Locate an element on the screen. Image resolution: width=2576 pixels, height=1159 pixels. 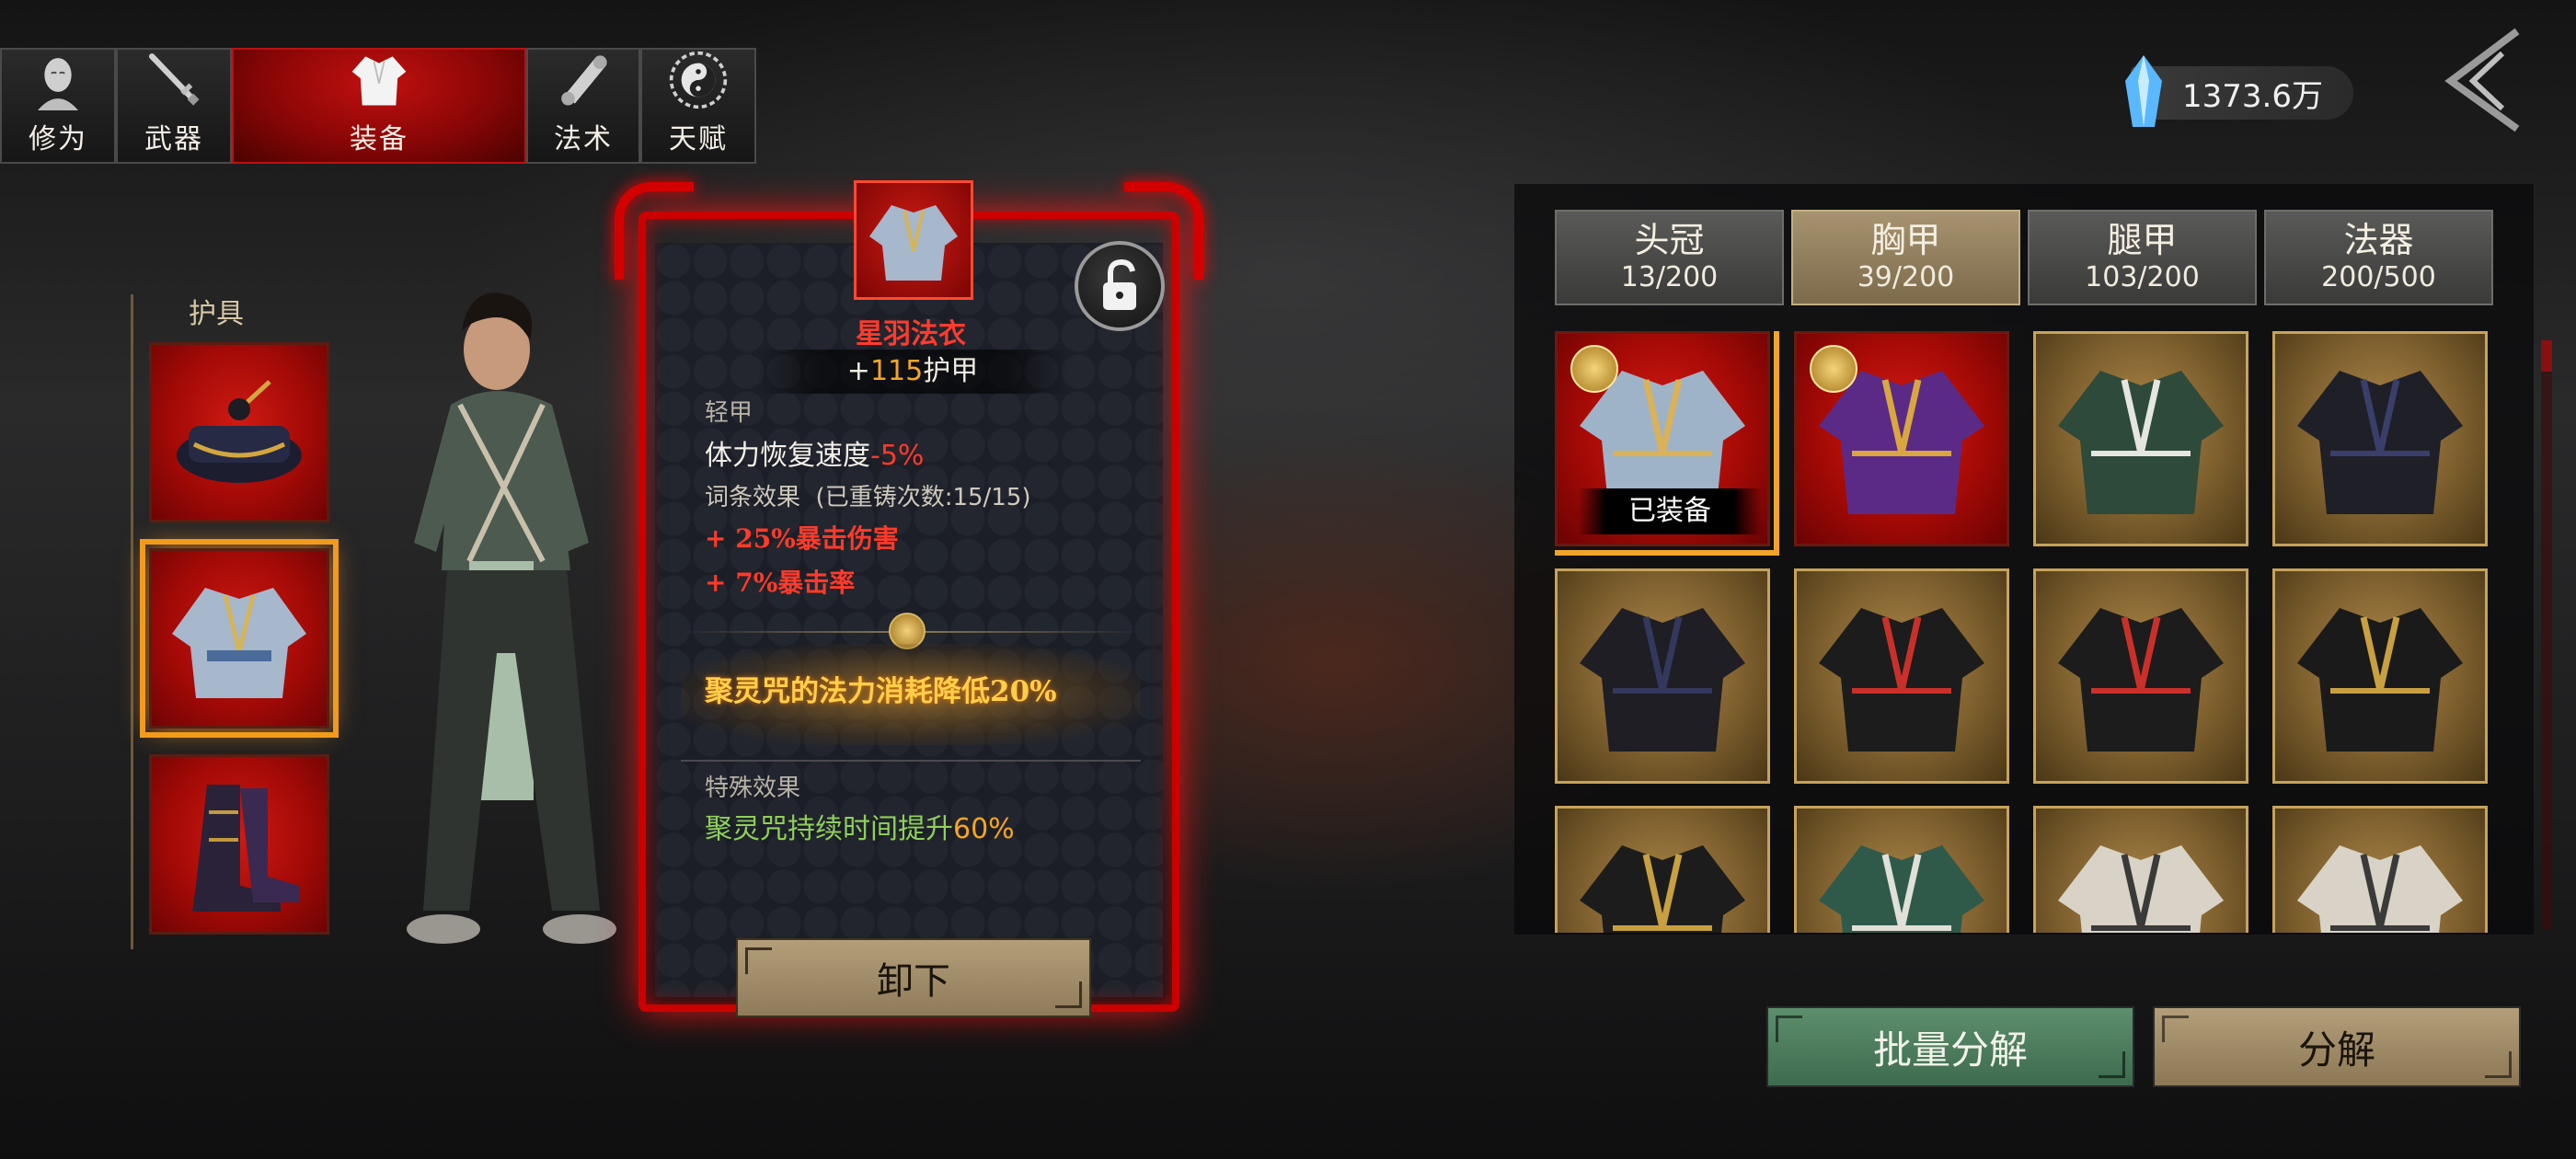
affix-line: + 7%暴击率 is located at coordinates (780, 583).